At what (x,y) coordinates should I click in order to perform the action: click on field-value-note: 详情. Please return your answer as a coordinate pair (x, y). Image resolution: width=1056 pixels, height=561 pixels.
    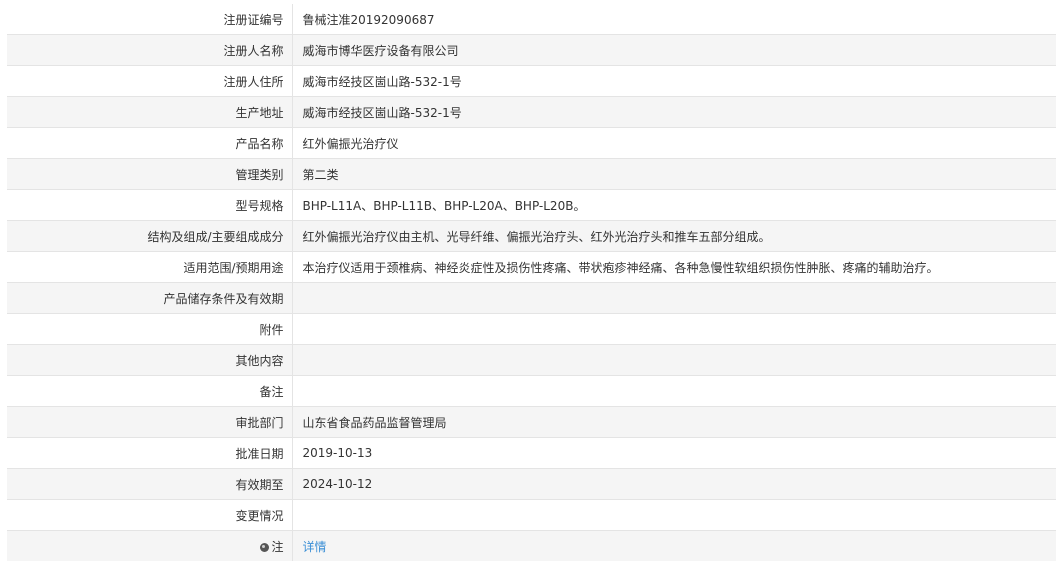
    Looking at the image, I should click on (674, 546).